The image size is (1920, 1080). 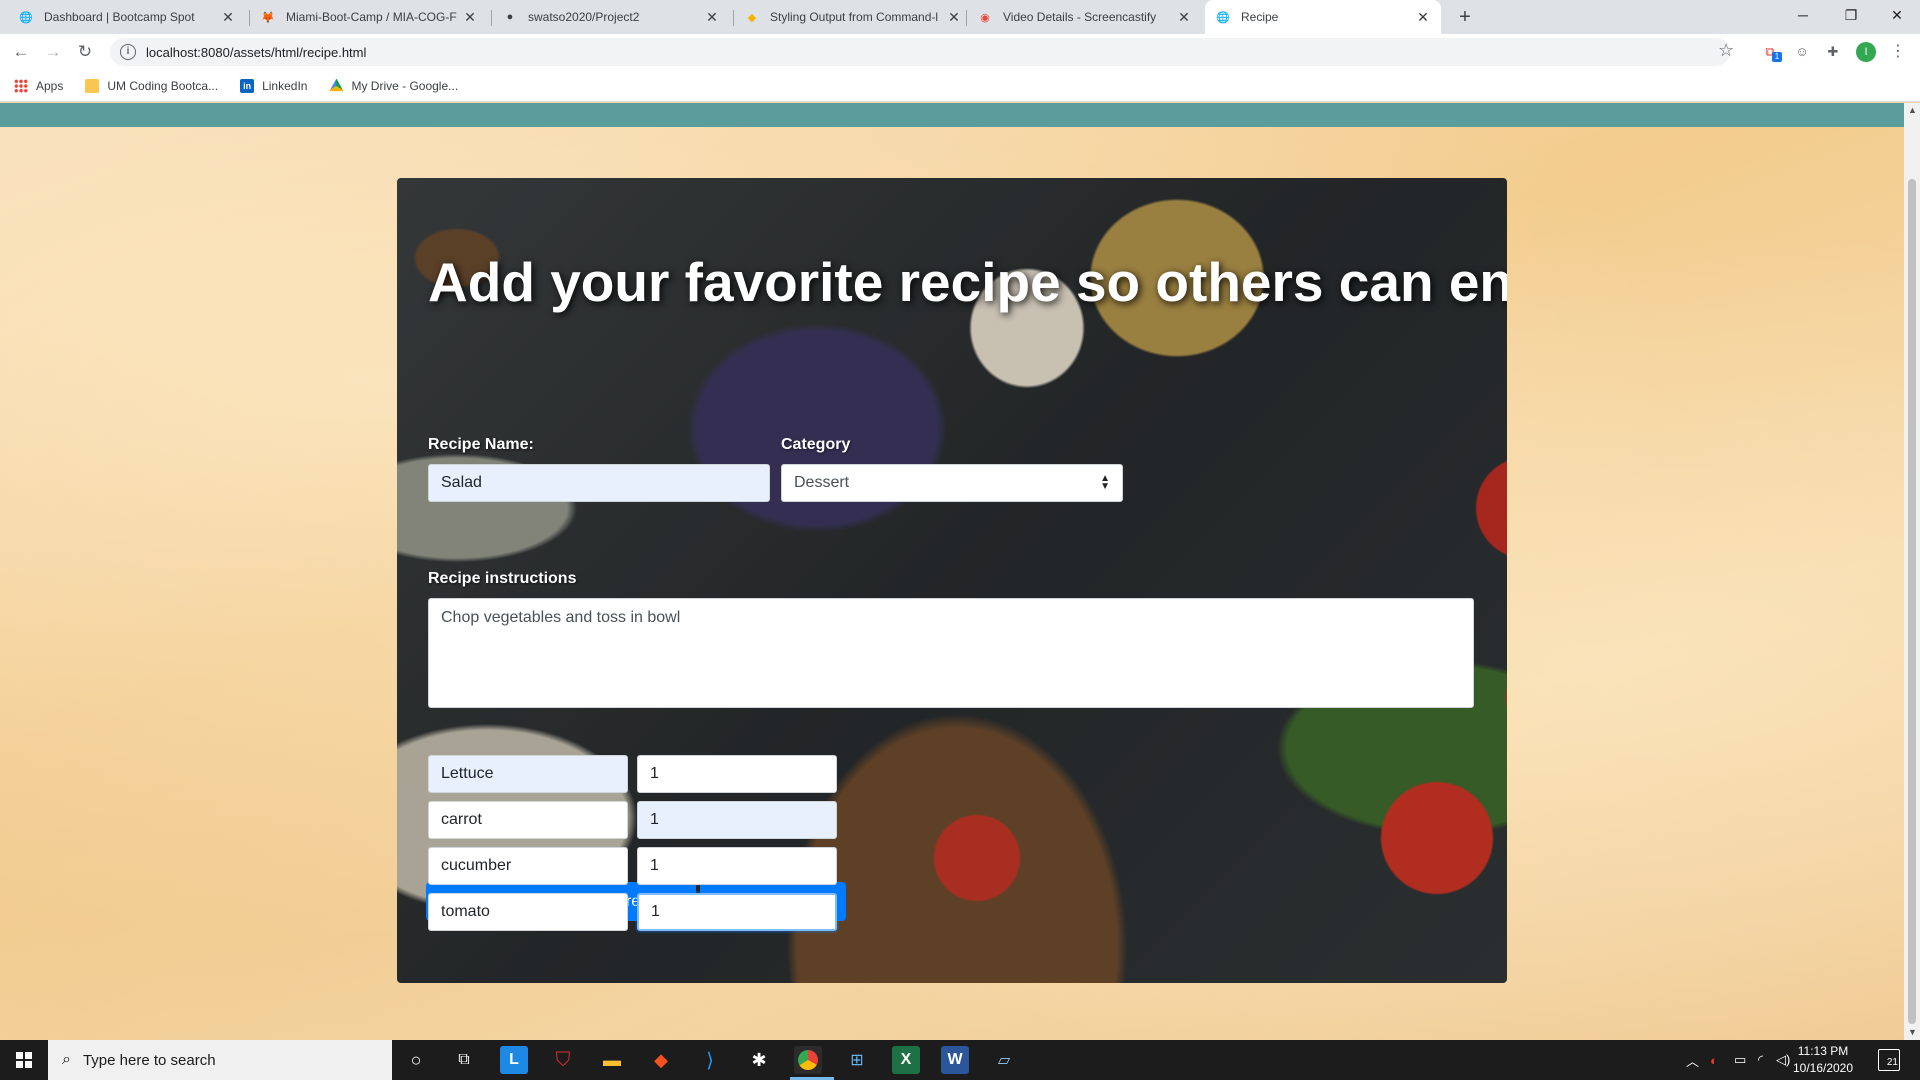 I want to click on ingredient-name-input: tomato, so click(x=528, y=912).